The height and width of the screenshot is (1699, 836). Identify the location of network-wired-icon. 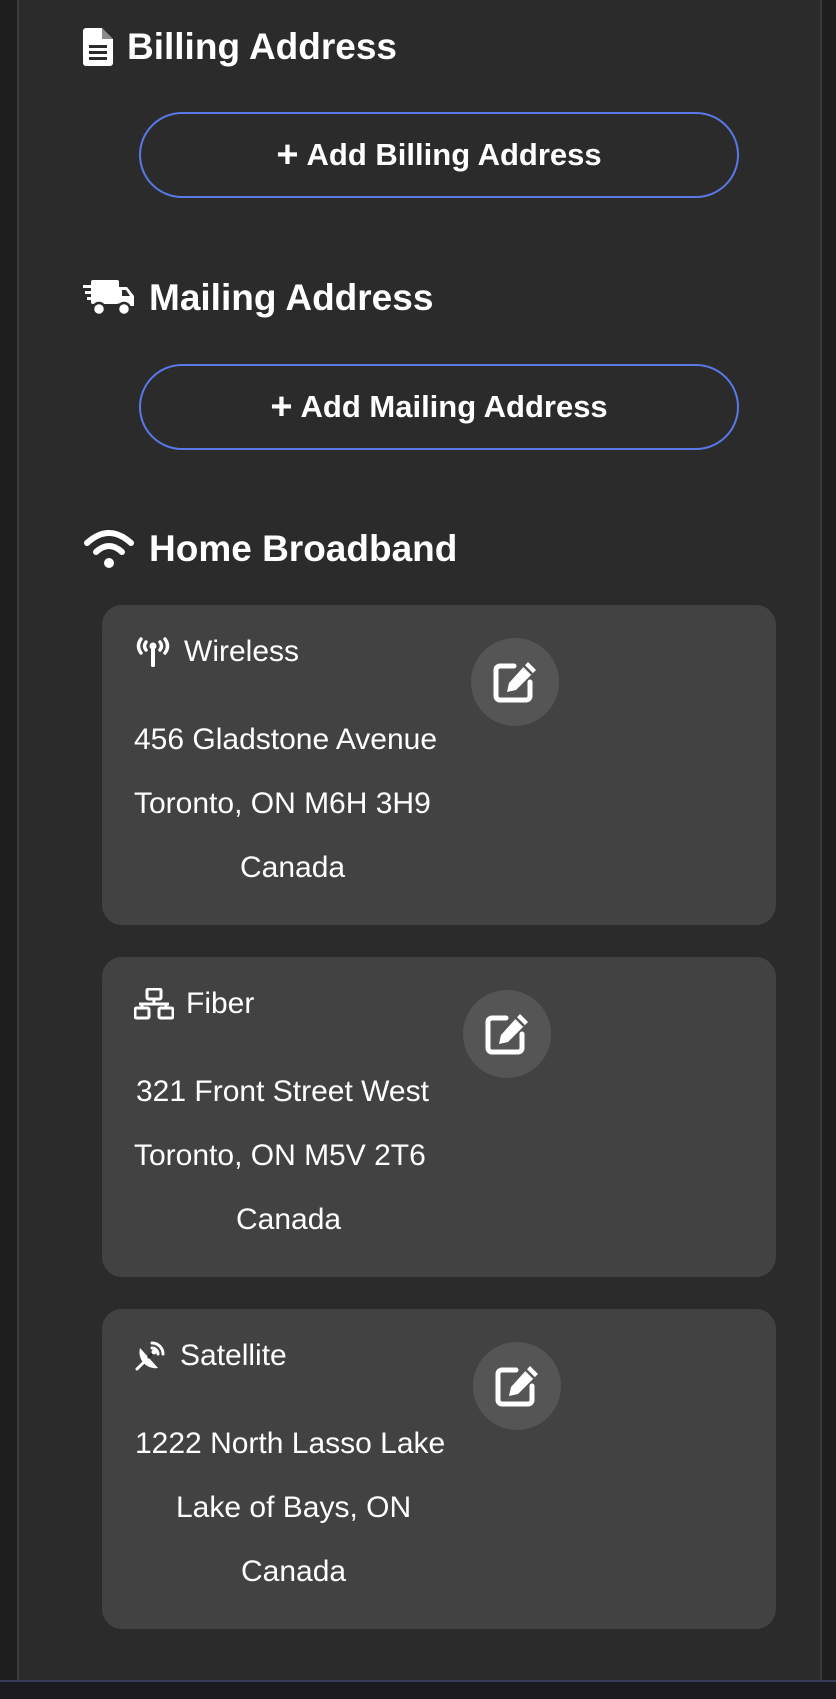
(154, 1004).